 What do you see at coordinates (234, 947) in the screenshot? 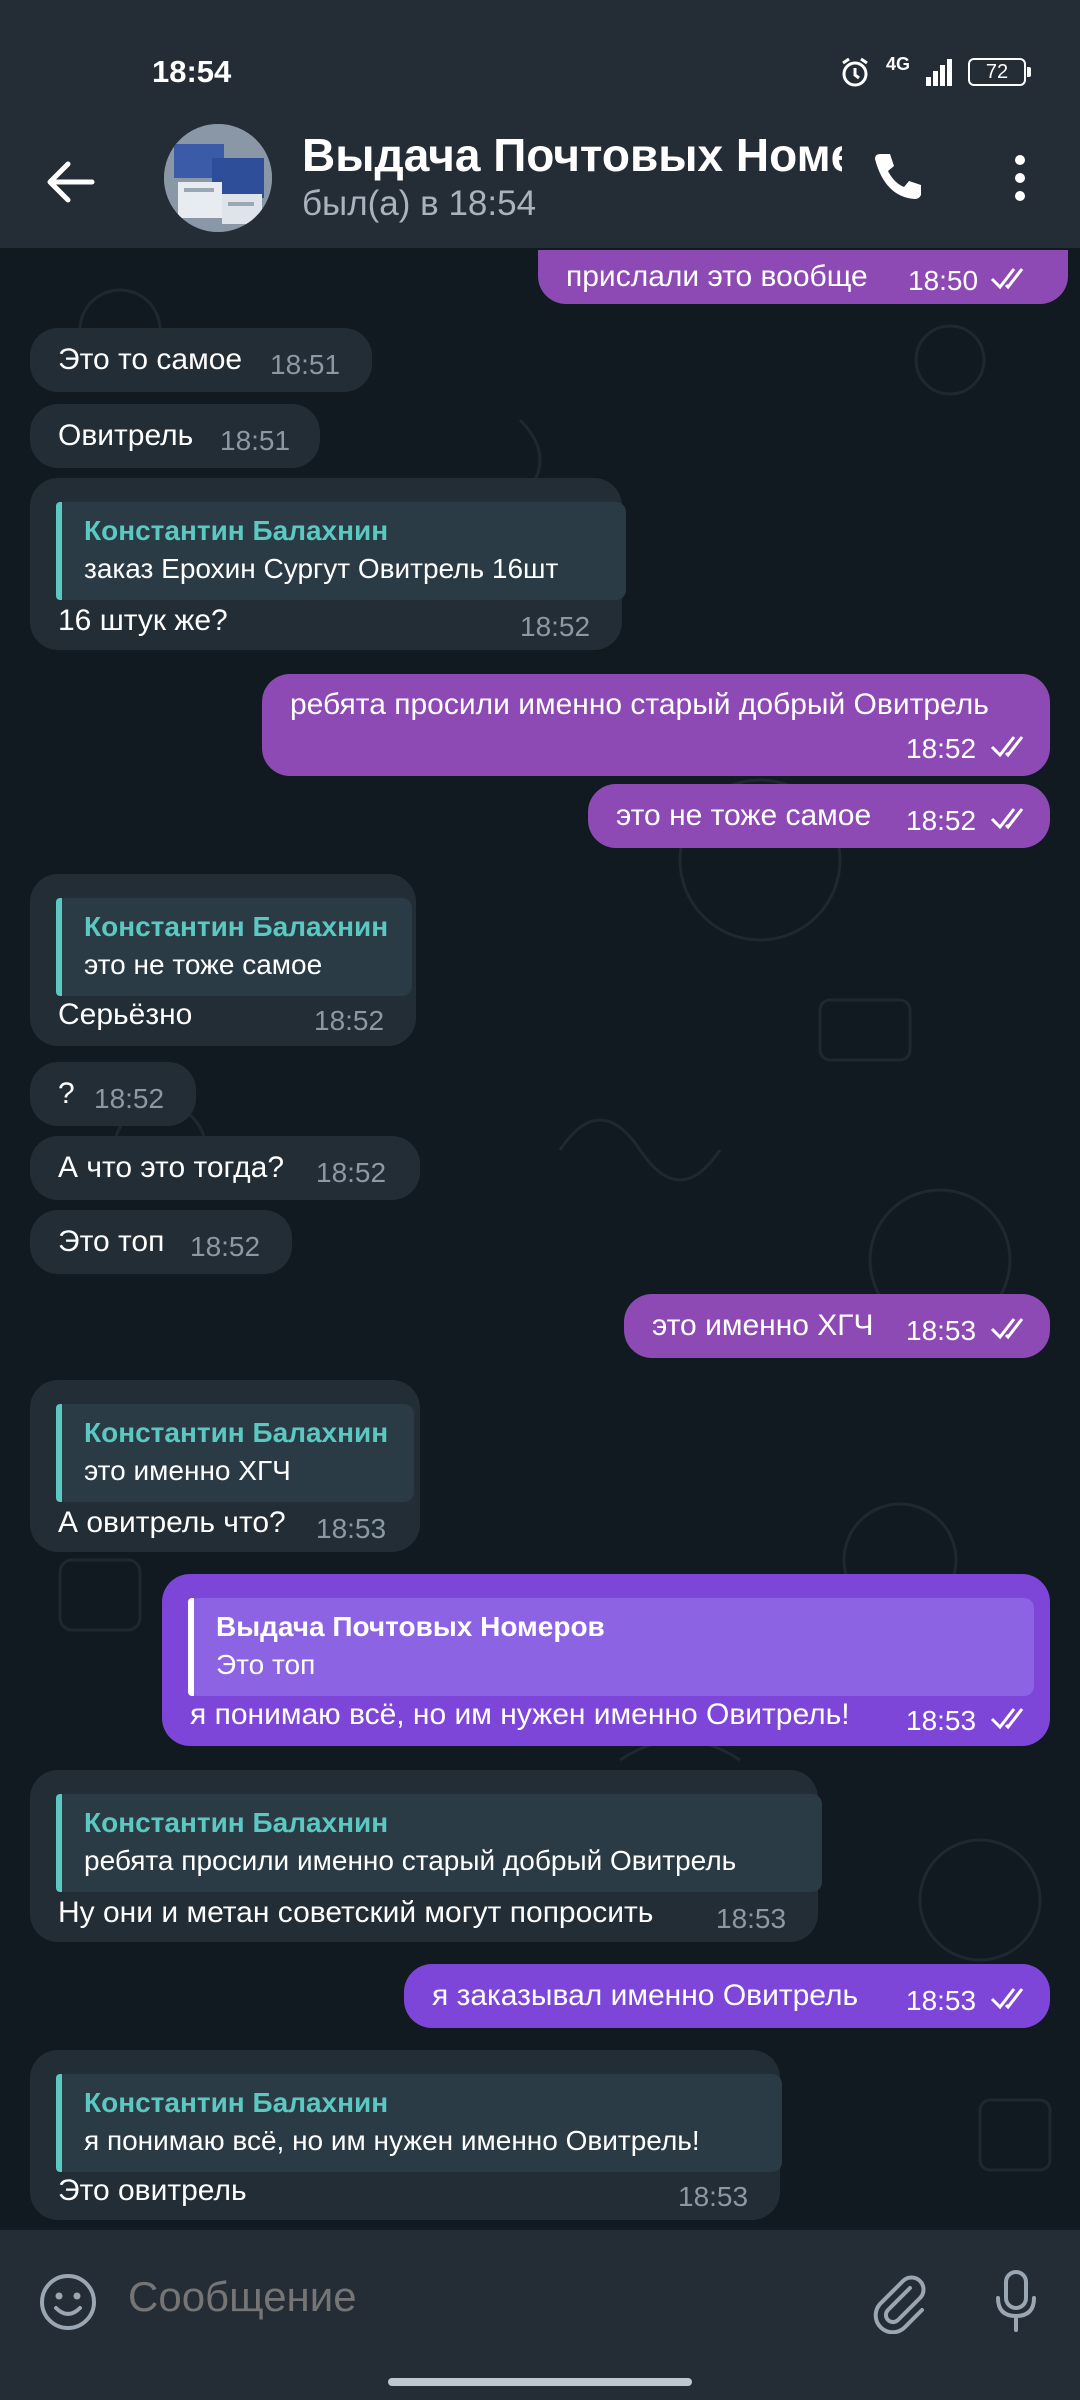
I see `reply-quote: Константин Балахнин это не тоже самое` at bounding box center [234, 947].